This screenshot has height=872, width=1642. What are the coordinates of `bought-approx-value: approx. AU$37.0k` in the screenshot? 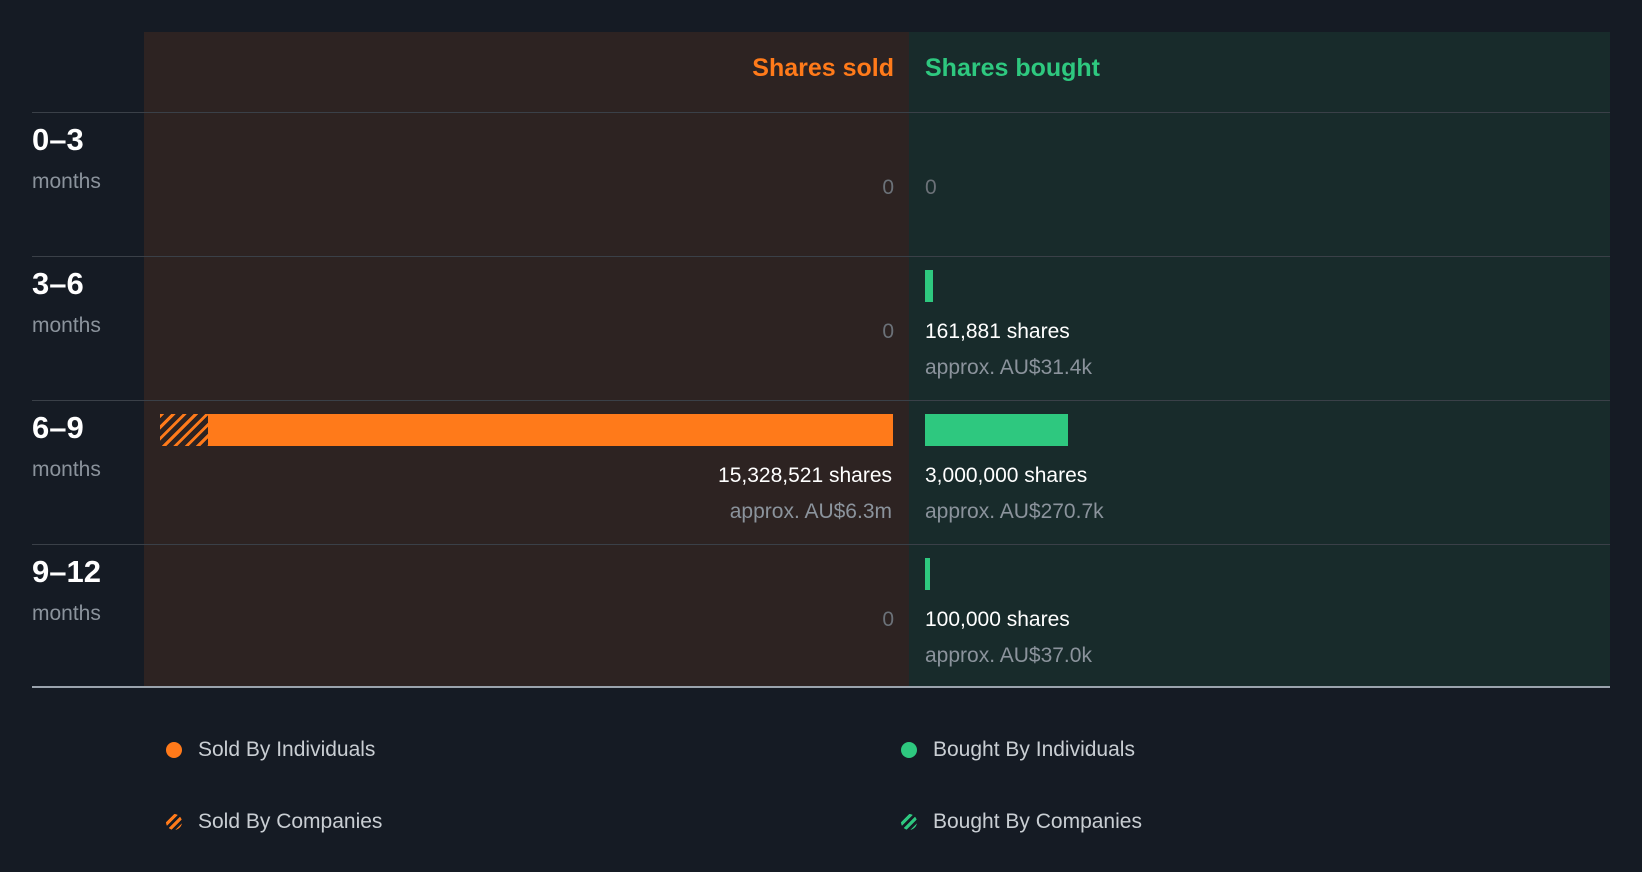 It's located at (1008, 655).